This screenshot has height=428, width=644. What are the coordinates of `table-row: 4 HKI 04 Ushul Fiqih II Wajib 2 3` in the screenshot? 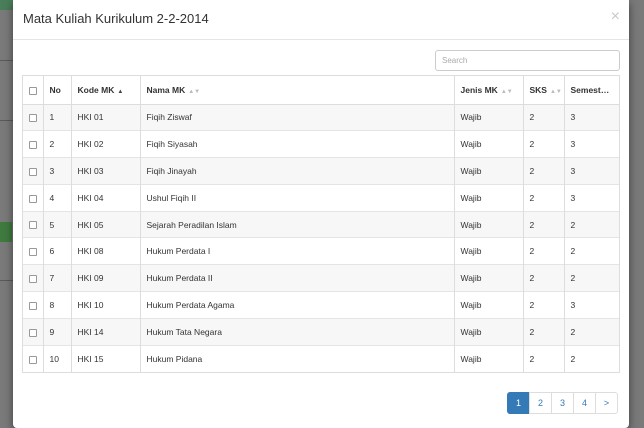 It's located at (321, 198).